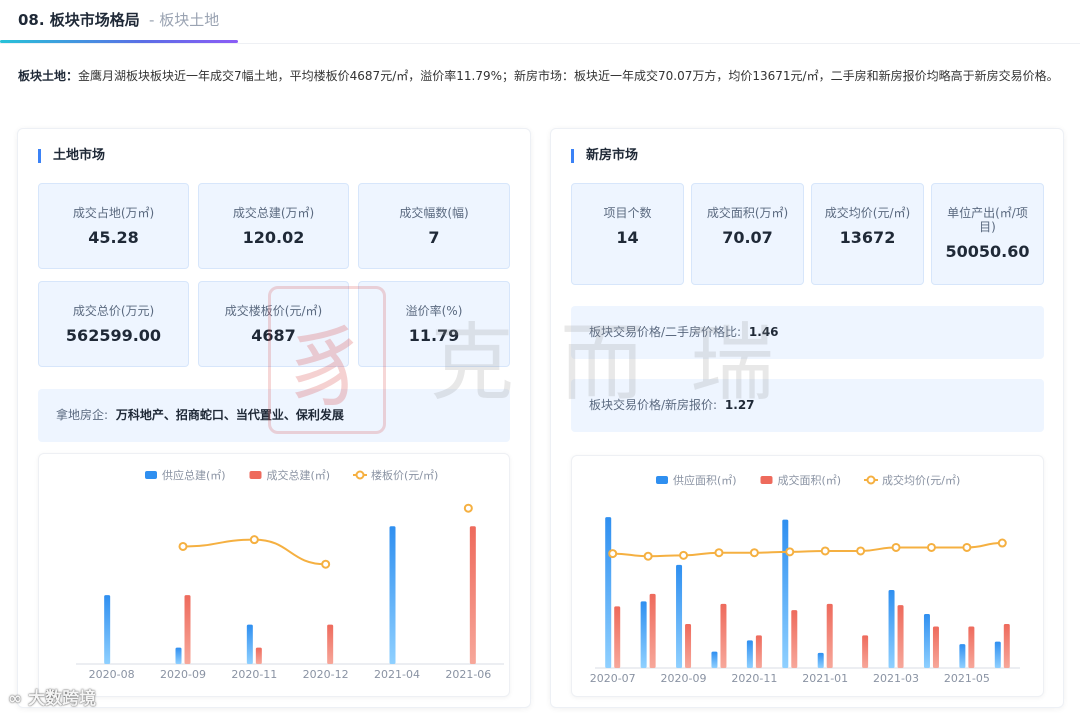 Image resolution: width=1080 pixels, height=716 pixels. I want to click on stat-total-building: 成交总建(万㎡) 120.02, so click(273, 226).